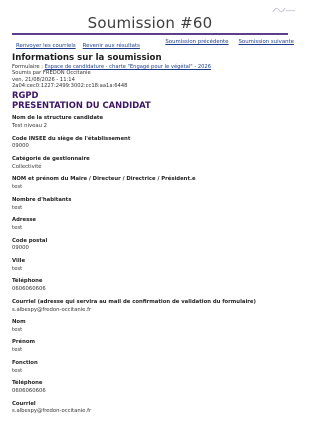 The height and width of the screenshot is (424, 320). Describe the element at coordinates (70, 85) in the screenshot. I see `submission-ip: 2a04:cec0:1227:2499:3002:cc18:aa1a:6448` at that location.